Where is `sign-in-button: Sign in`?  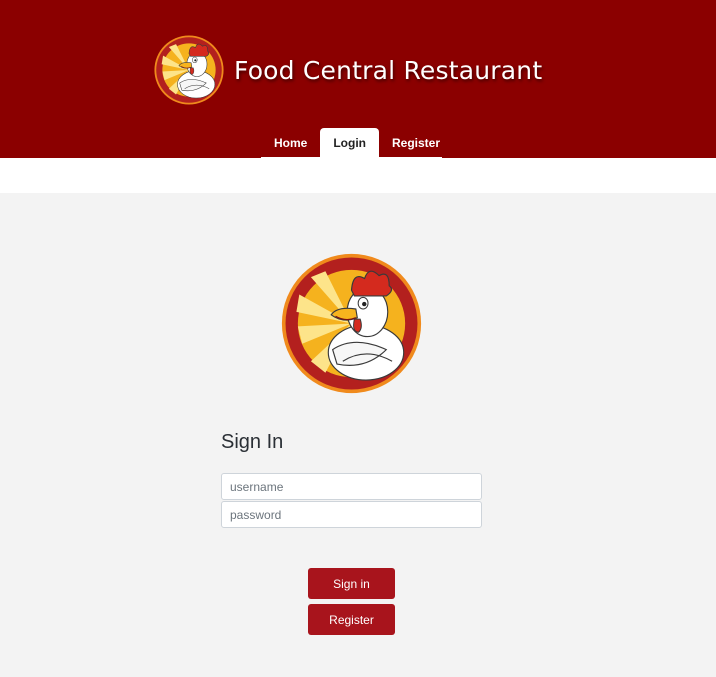 sign-in-button: Sign in is located at coordinates (351, 583).